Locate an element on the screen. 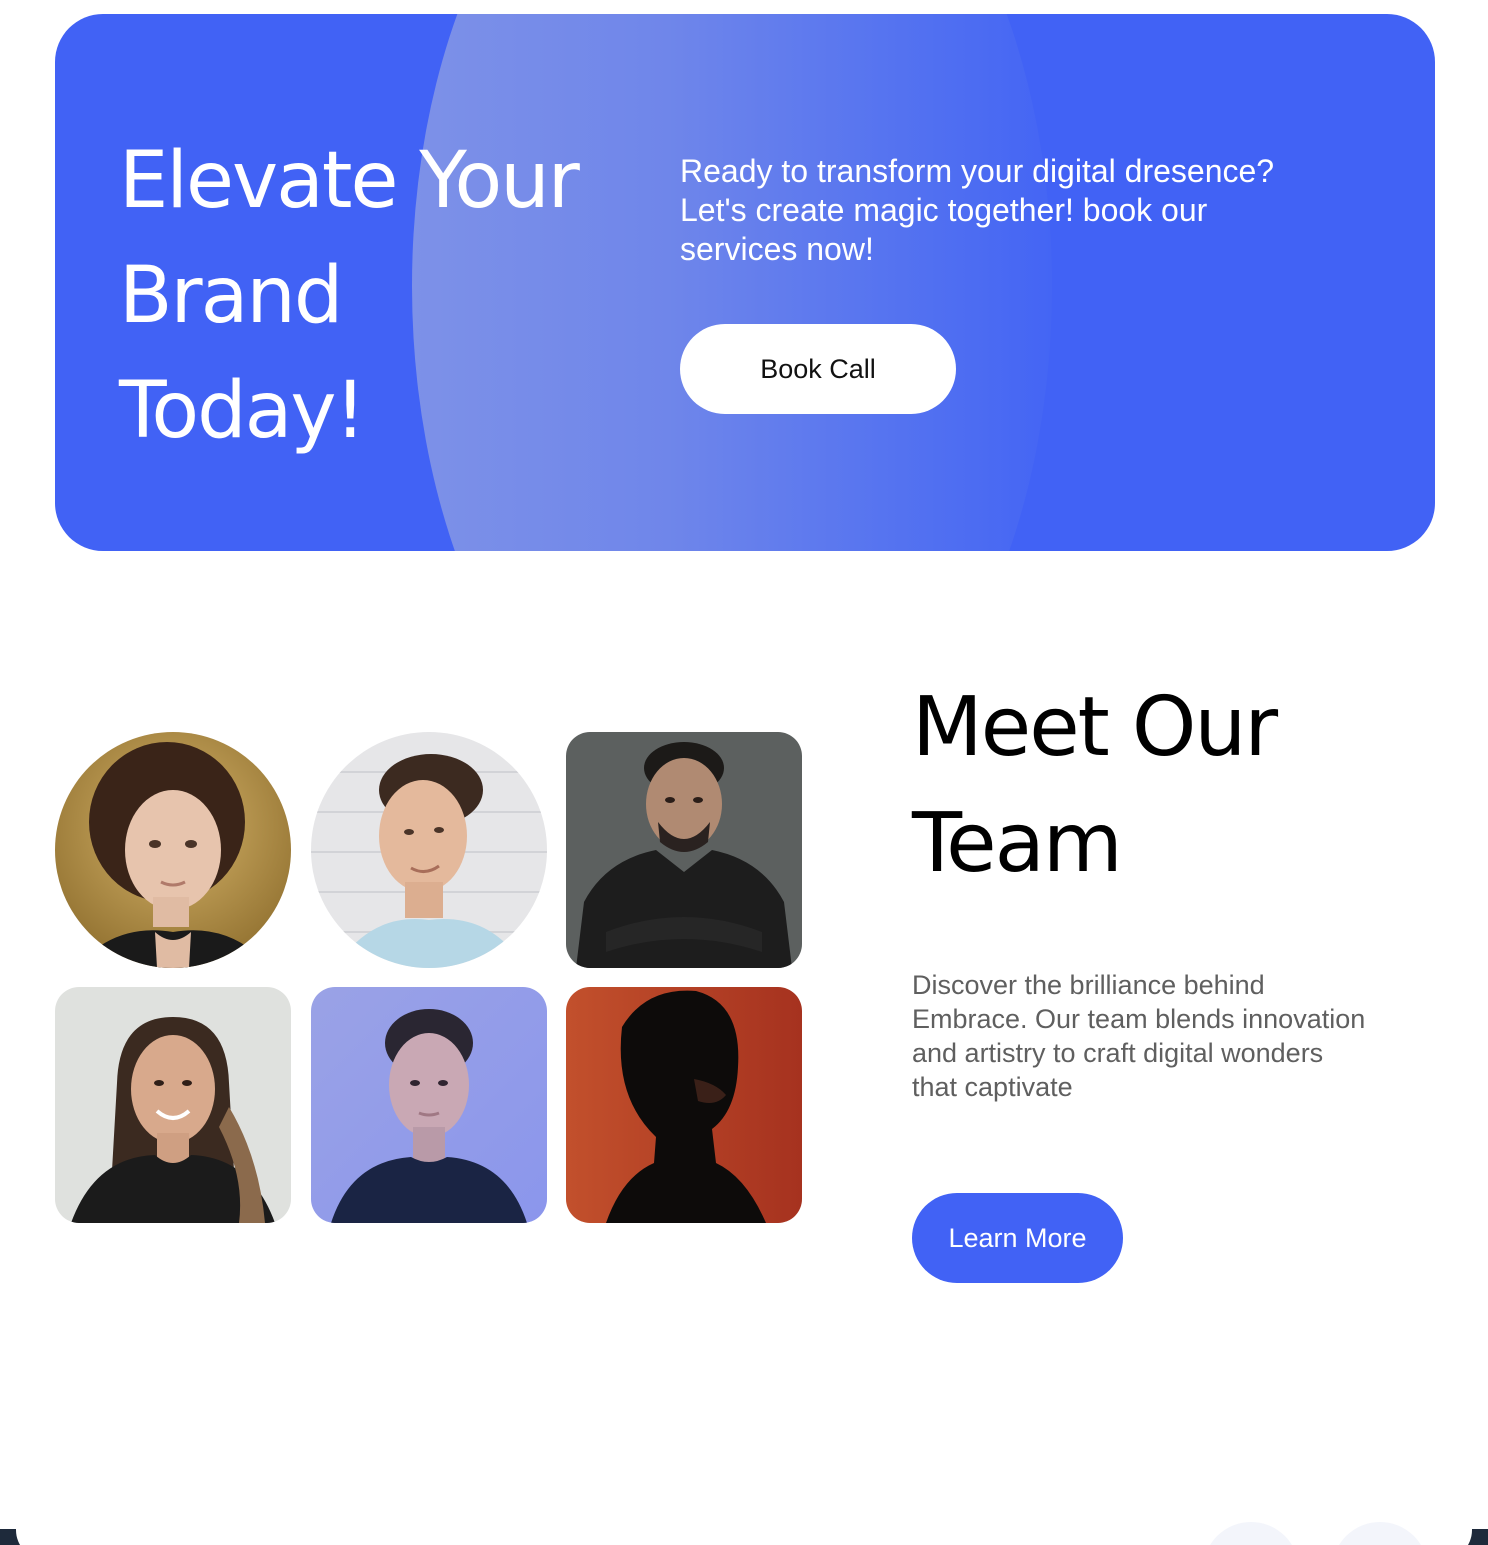 This screenshot has height=1545, width=1488. cta-description-line: Let's create magic together! book our is located at coordinates (944, 210).